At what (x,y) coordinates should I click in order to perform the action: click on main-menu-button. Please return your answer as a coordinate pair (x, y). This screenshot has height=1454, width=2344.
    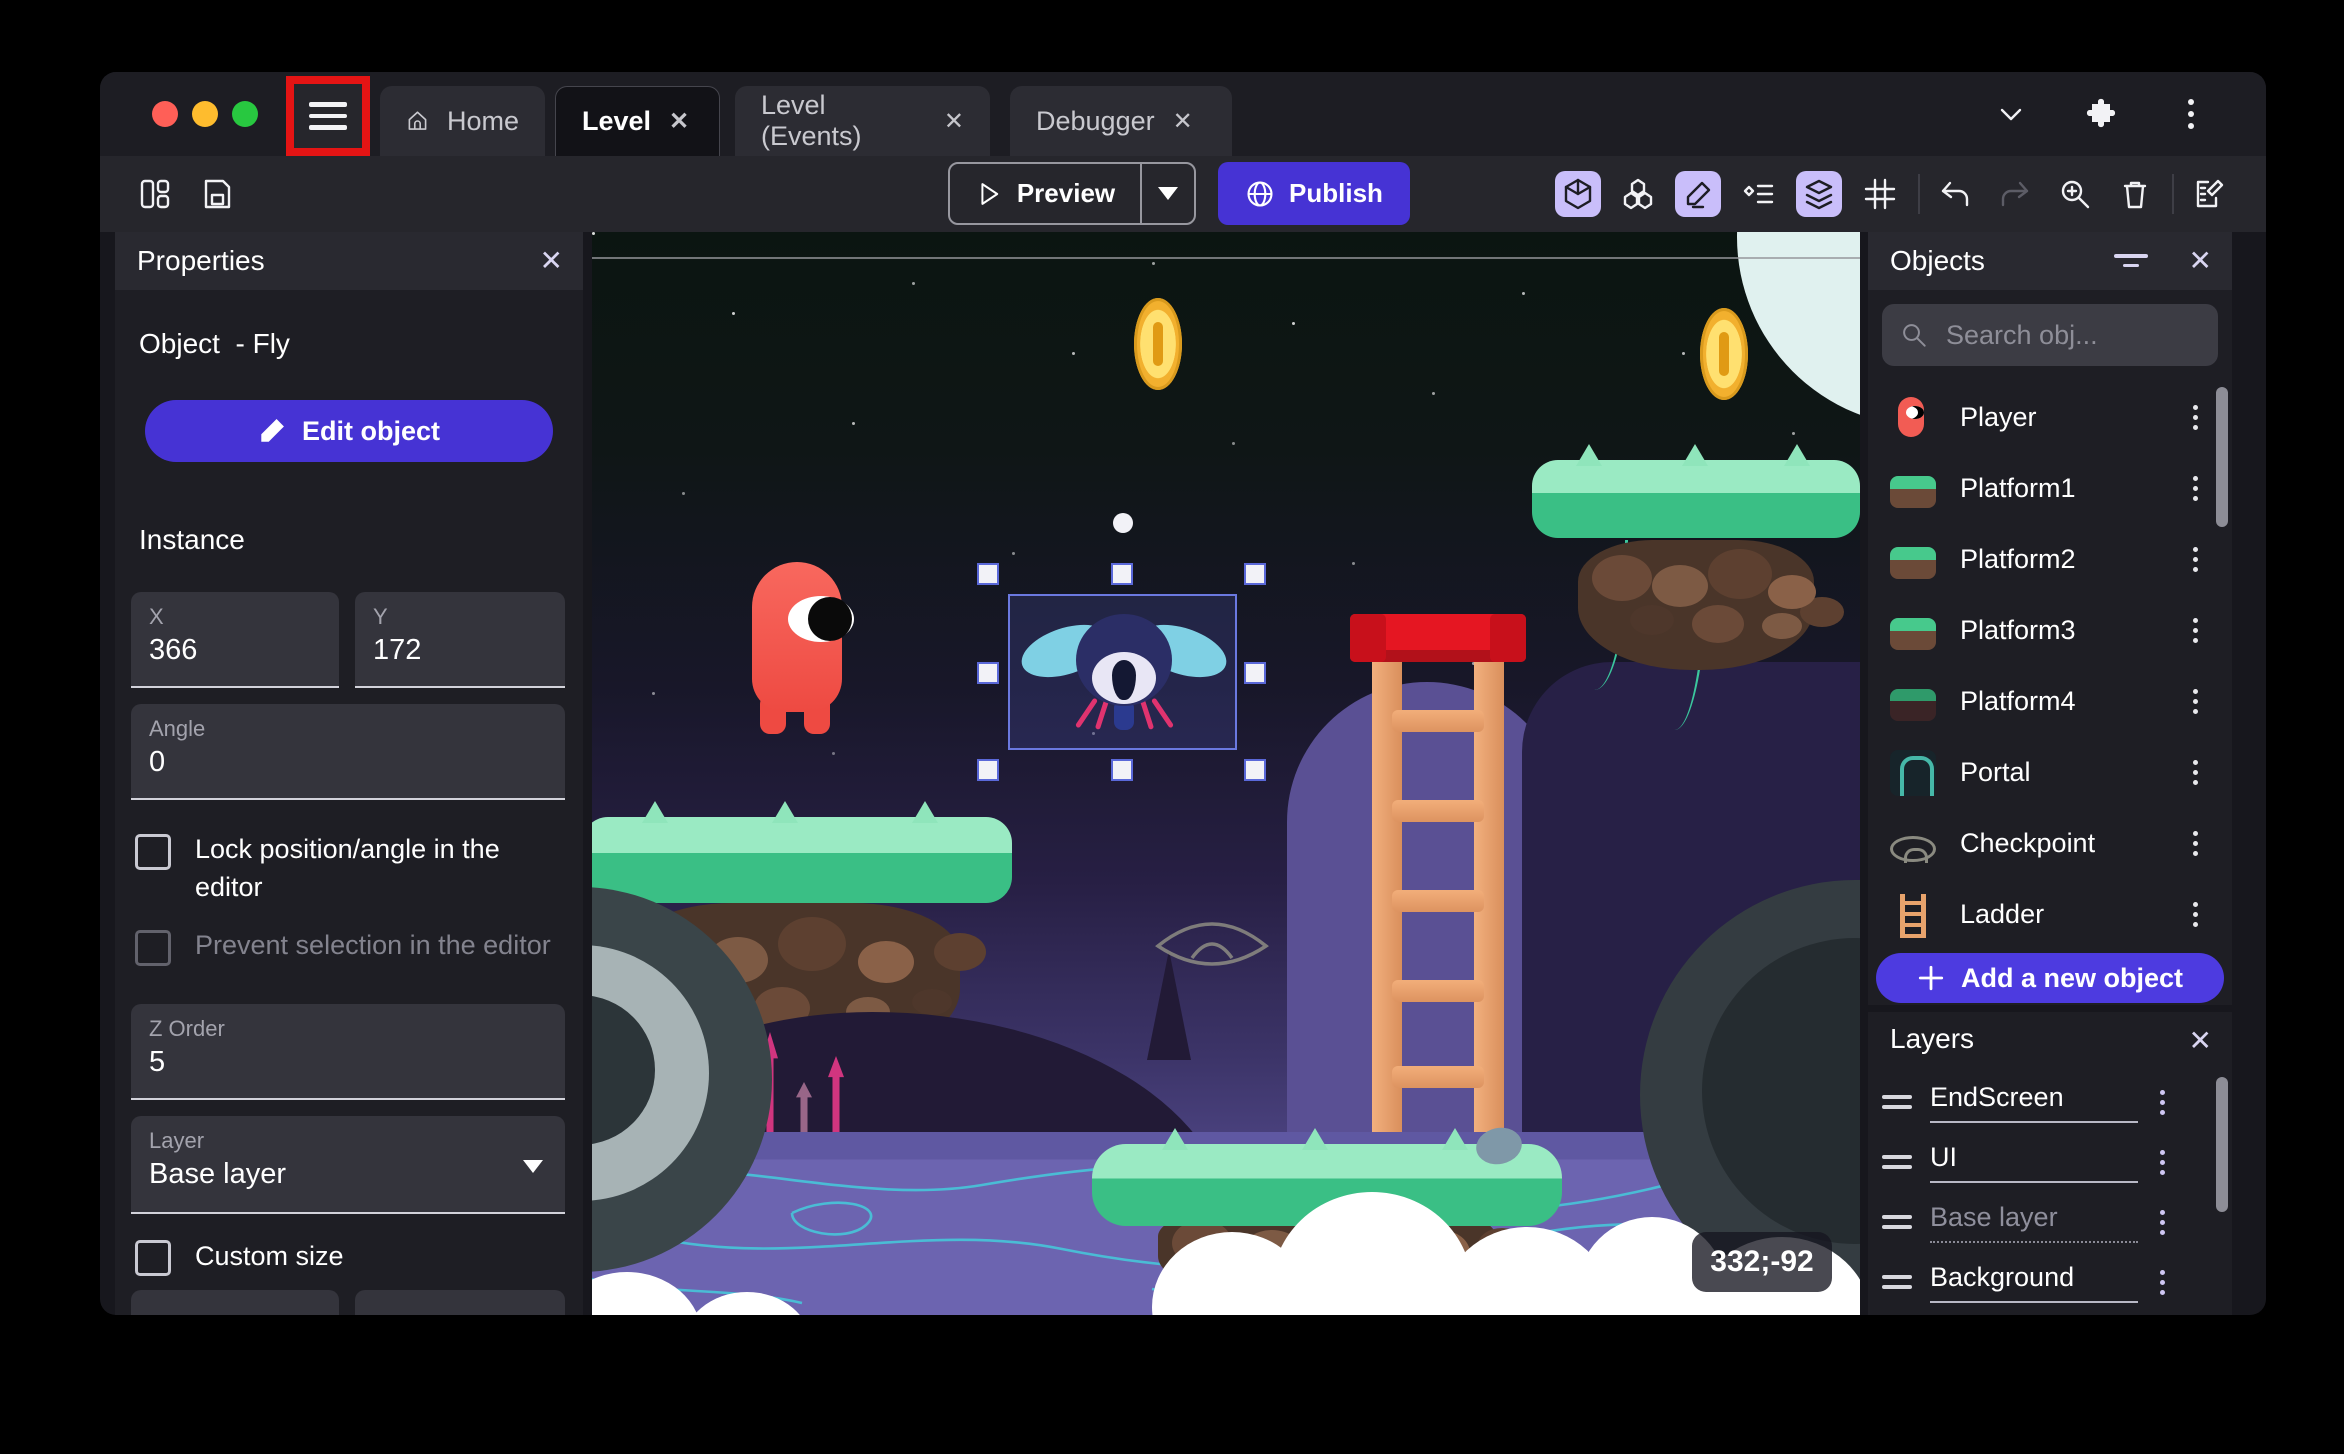
    Looking at the image, I should click on (328, 116).